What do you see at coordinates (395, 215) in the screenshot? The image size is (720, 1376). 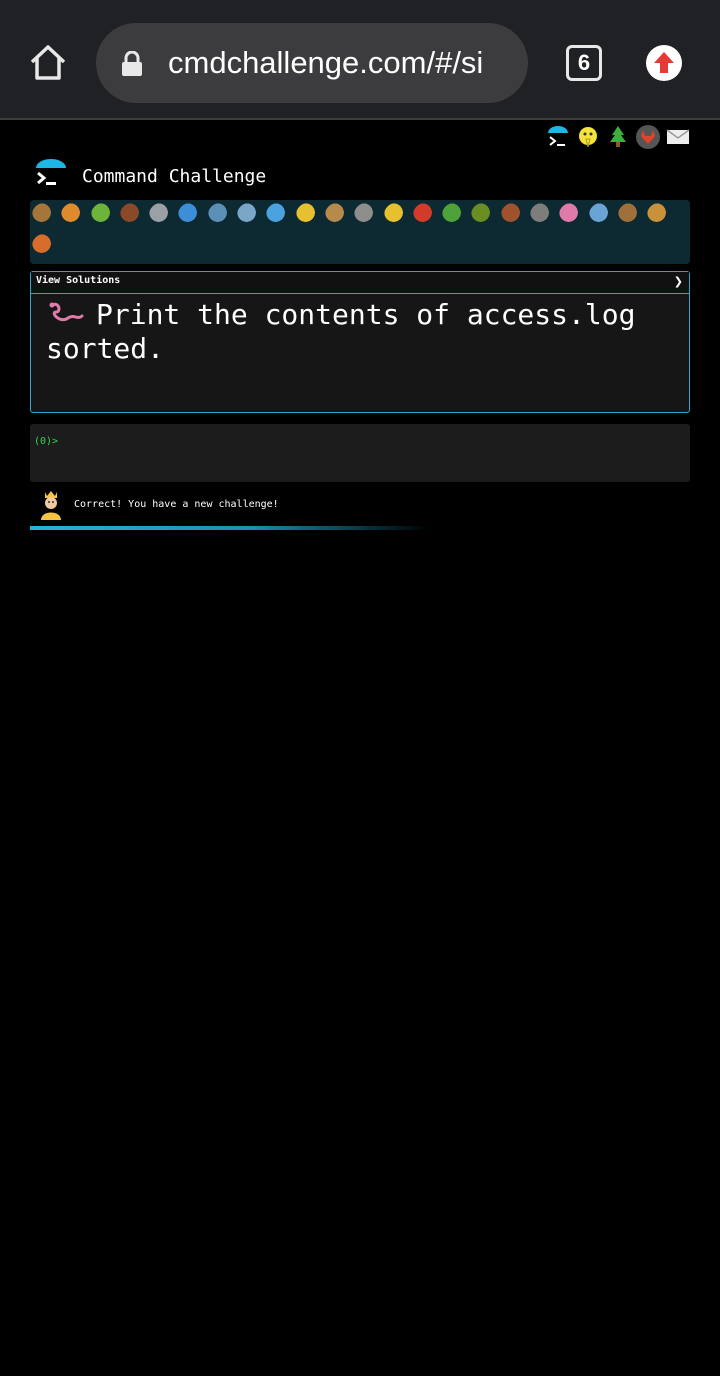 I see `bee-icon` at bounding box center [395, 215].